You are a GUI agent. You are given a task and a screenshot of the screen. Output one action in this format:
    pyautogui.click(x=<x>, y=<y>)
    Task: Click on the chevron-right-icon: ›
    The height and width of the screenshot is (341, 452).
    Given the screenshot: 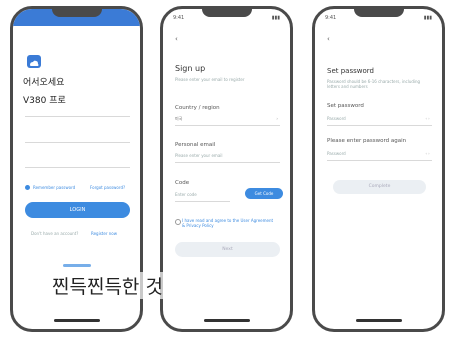 What is the action you would take?
    pyautogui.click(x=277, y=118)
    